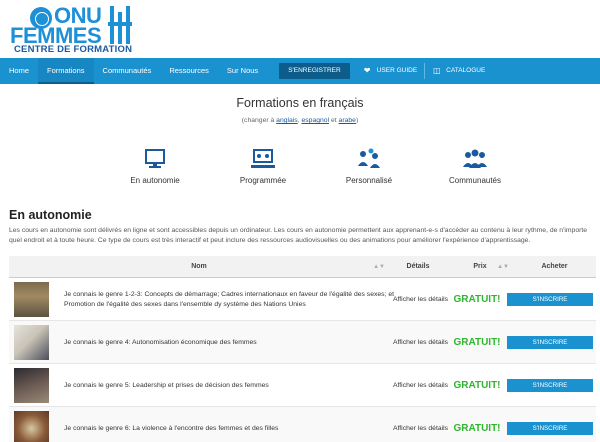 The image size is (600, 442). Describe the element at coordinates (475, 159) in the screenshot. I see `group-icon` at that location.